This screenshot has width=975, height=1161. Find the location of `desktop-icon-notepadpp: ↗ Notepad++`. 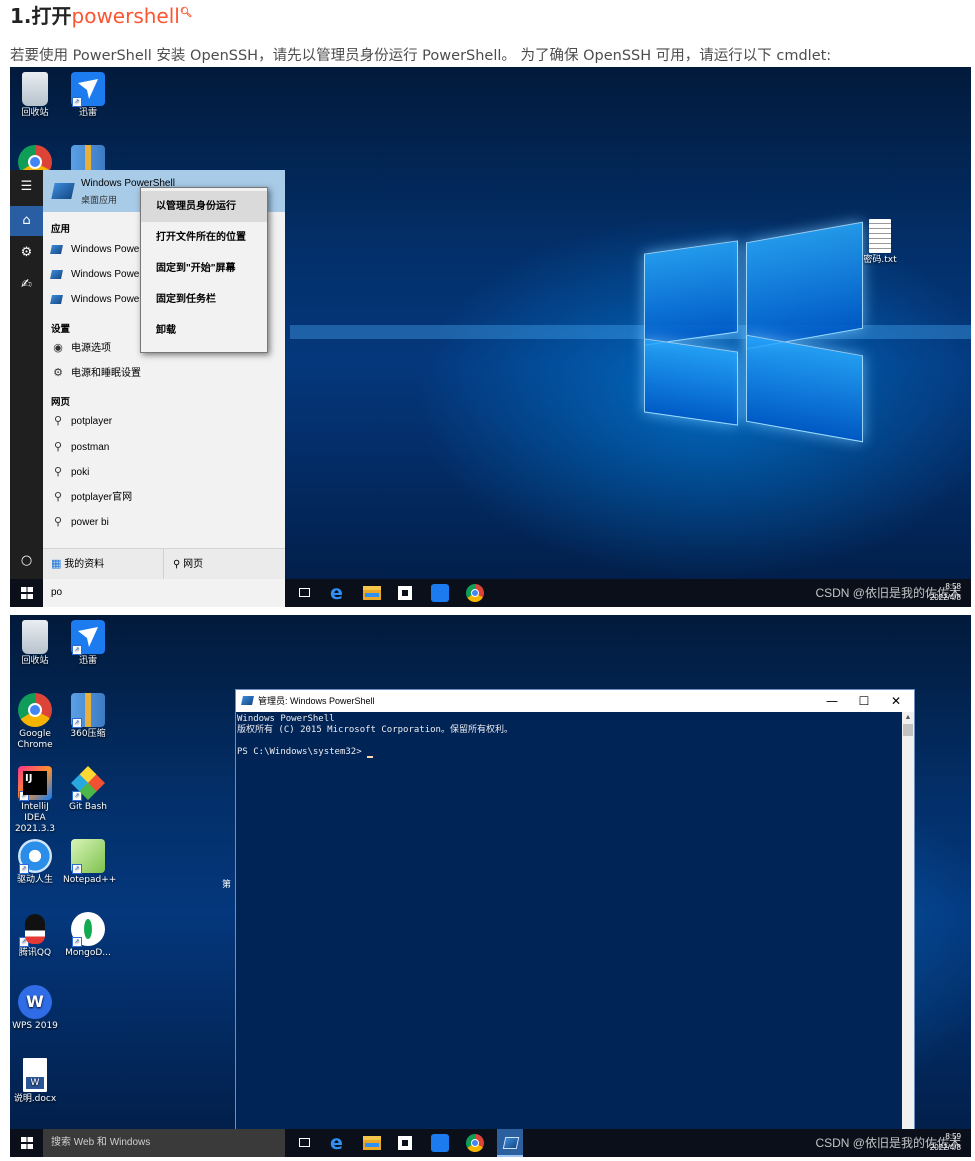

desktop-icon-notepadpp: ↗ Notepad++ is located at coordinates (89, 862).